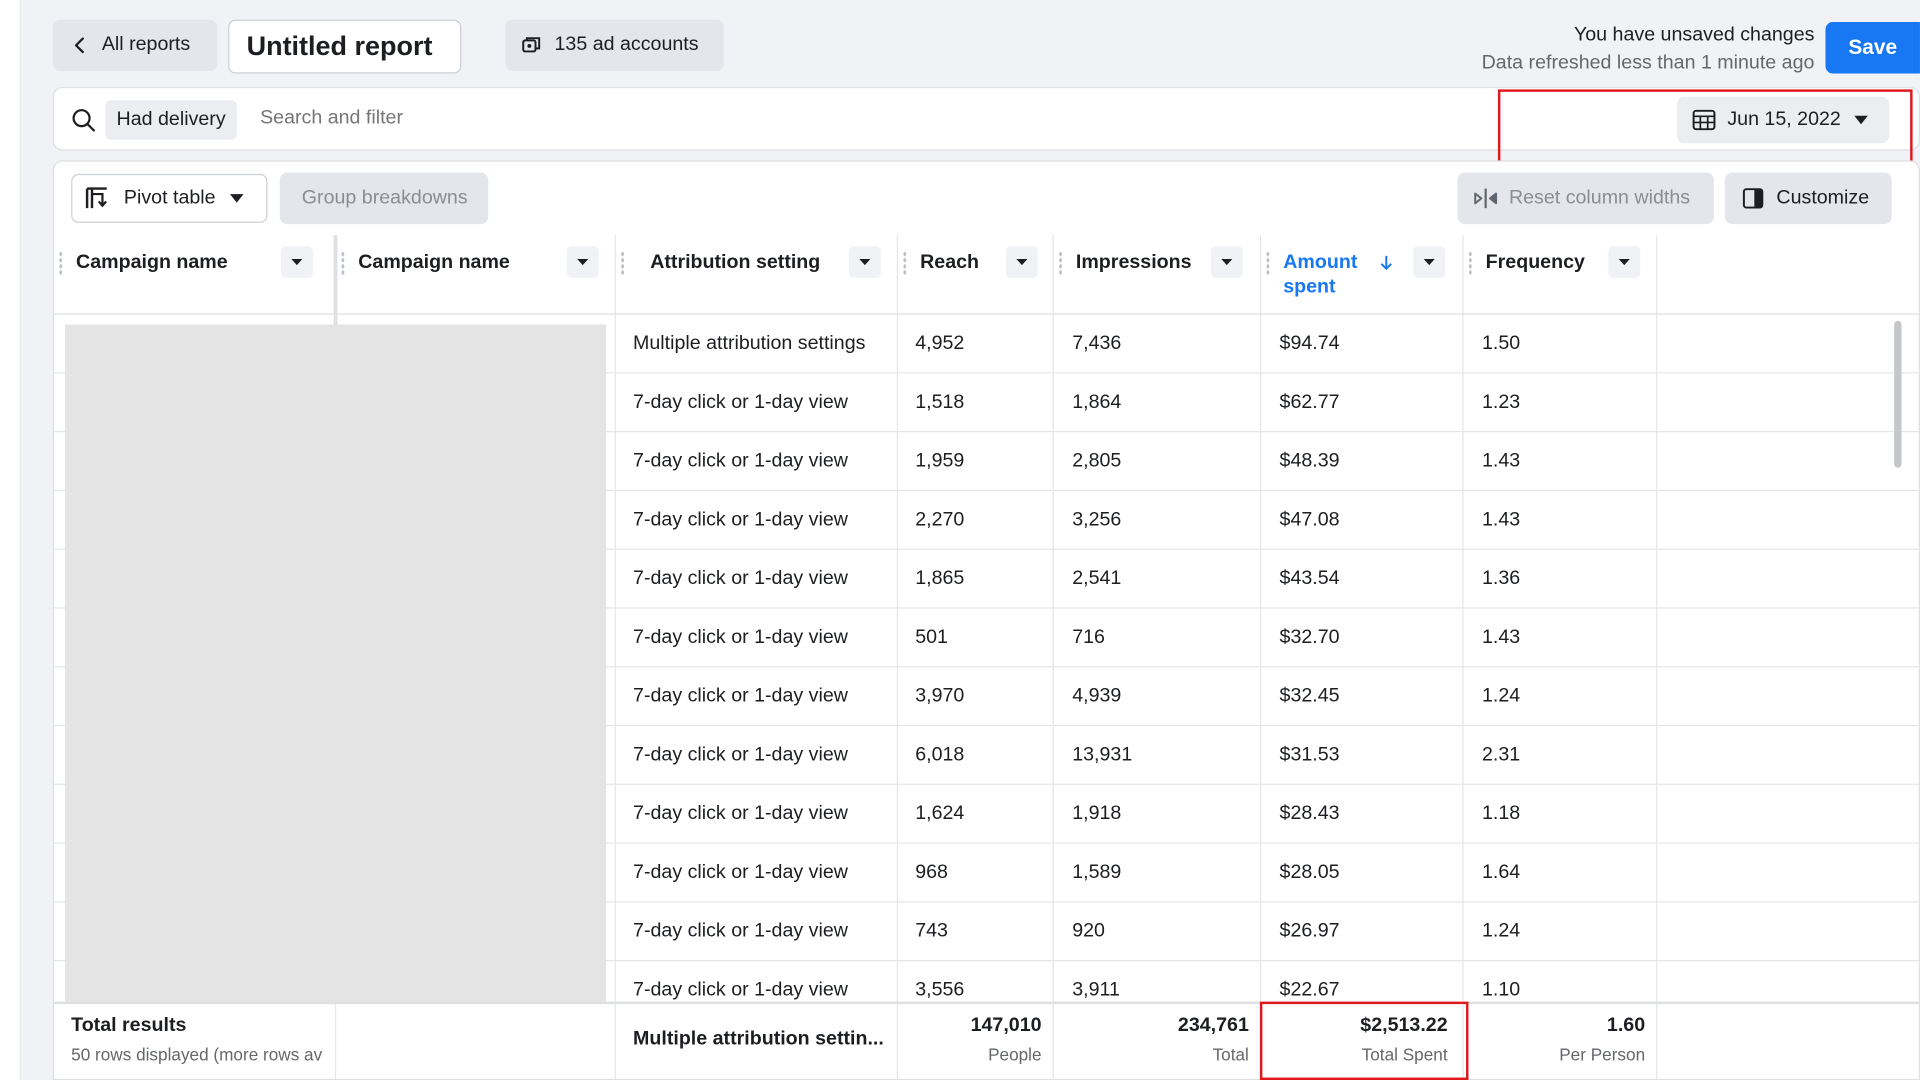  What do you see at coordinates (1561, 814) in the screenshot?
I see `frequency-cell: 1.18` at bounding box center [1561, 814].